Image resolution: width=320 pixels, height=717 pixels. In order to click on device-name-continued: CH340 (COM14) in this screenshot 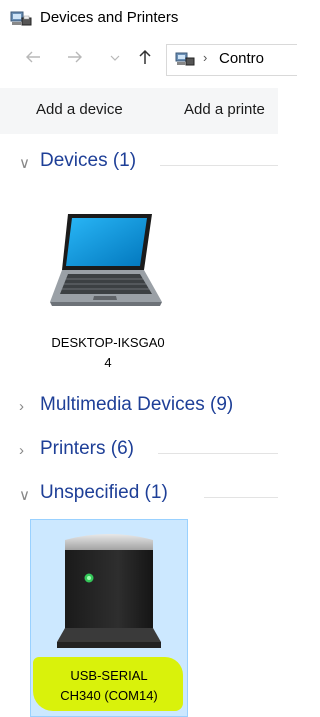, I will do `click(109, 695)`.